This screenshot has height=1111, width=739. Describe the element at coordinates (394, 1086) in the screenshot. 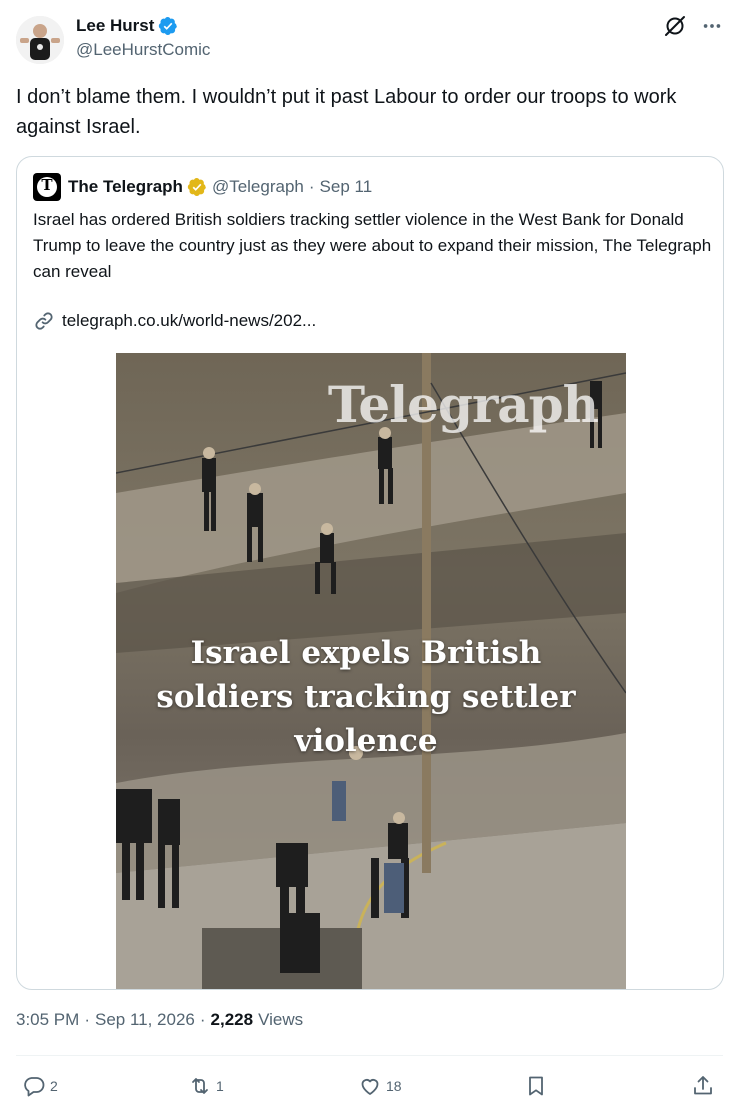

I see `like-count: 18` at that location.